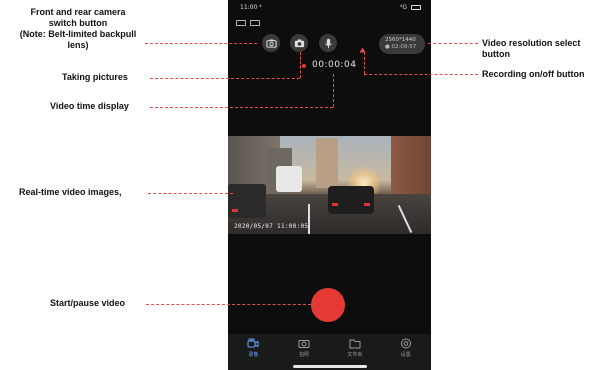 The height and width of the screenshot is (370, 603). I want to click on switch-camera-icon, so click(271, 43).